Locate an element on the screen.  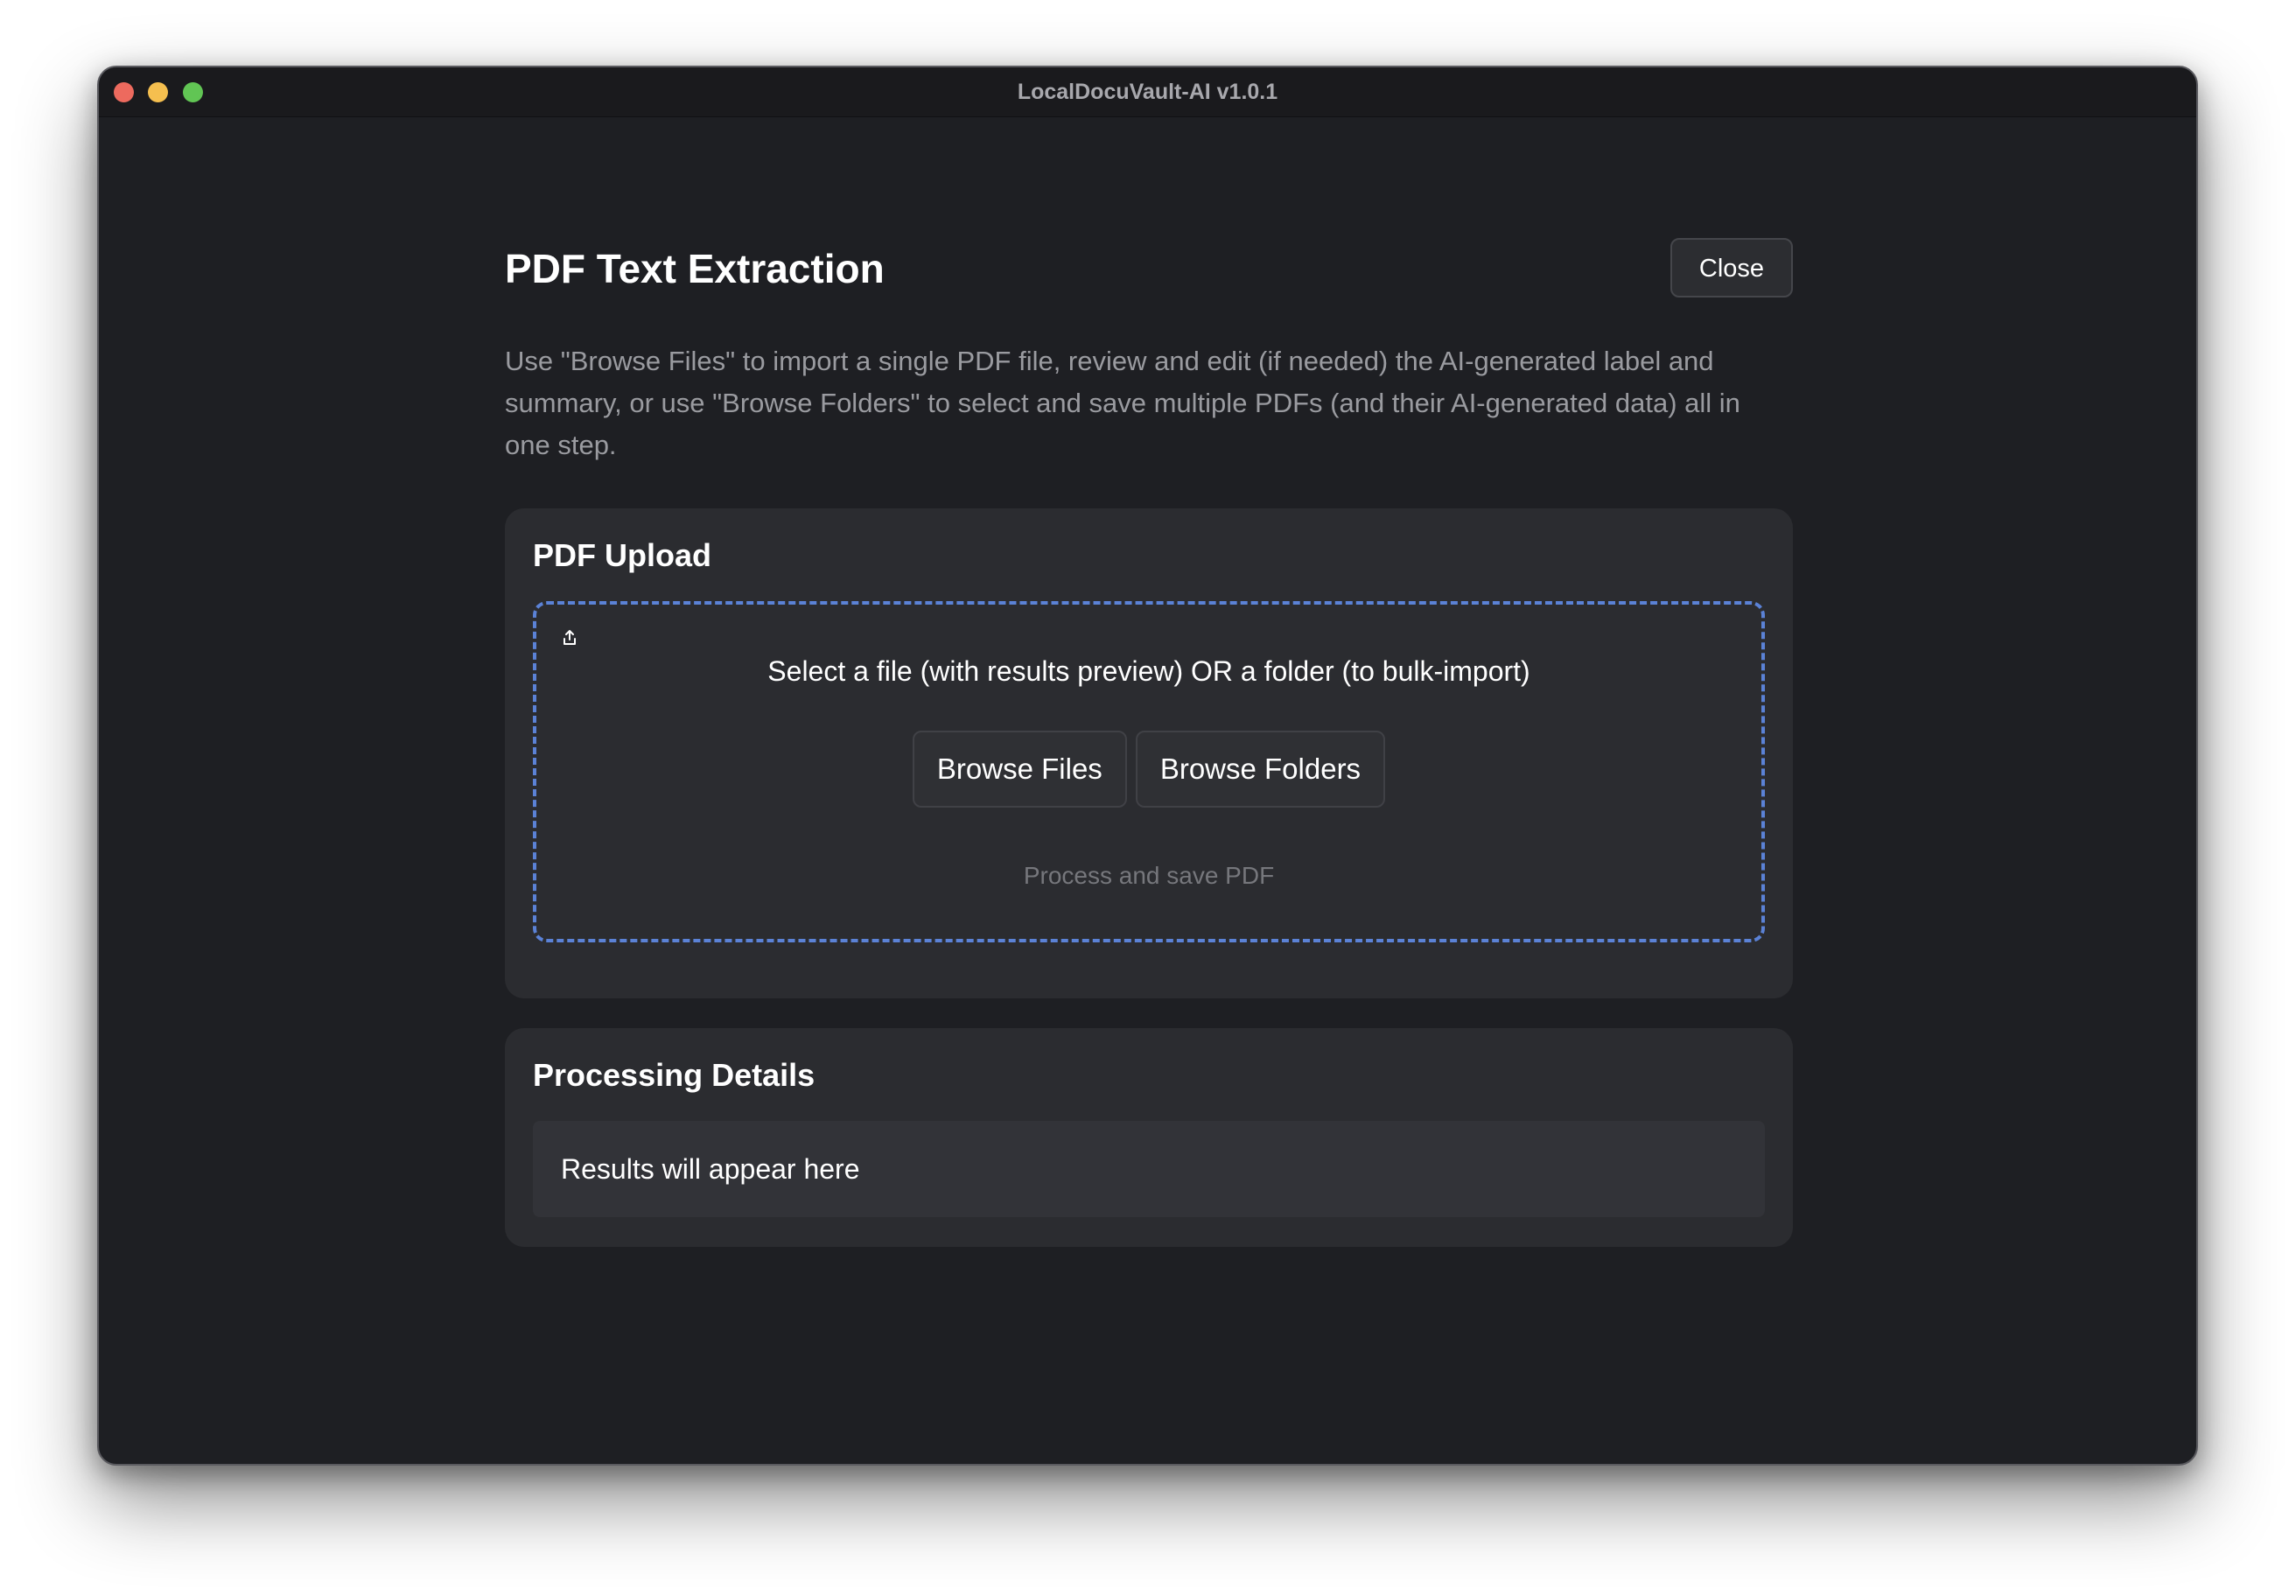
window-title: LocalDocuVault-AI v1.0.1 is located at coordinates (1147, 92).